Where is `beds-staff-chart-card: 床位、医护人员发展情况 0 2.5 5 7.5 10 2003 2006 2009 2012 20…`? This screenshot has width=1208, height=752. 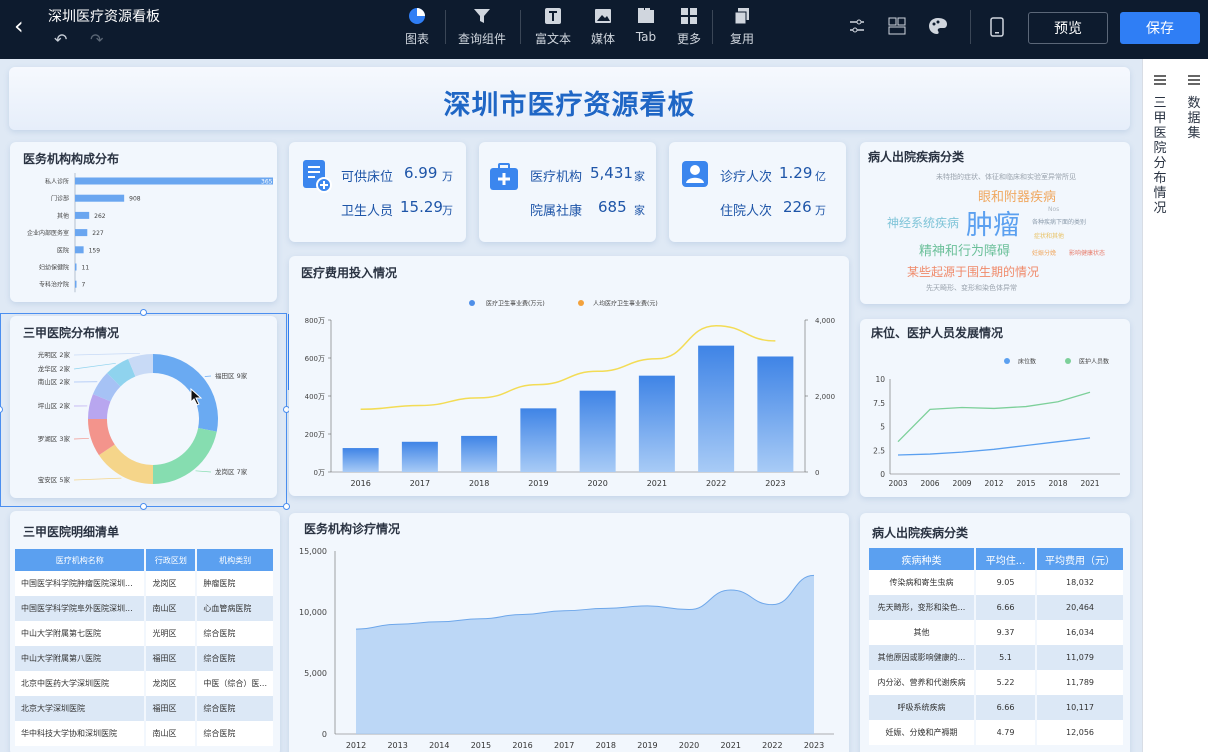
beds-staff-chart-card: 床位、医护人员发展情况 0 2.5 5 7.5 10 2003 2006 2009 2012 20… is located at coordinates (995, 408).